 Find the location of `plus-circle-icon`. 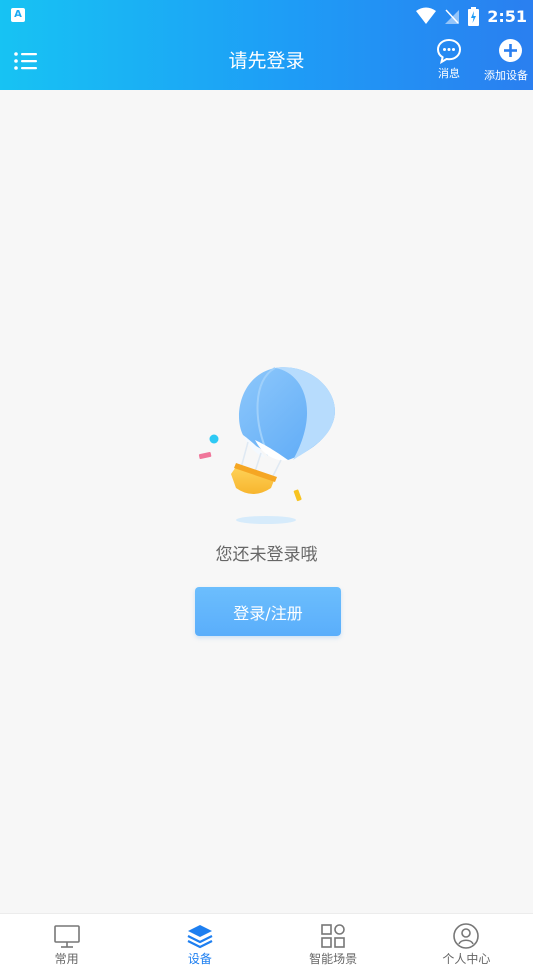

plus-circle-icon is located at coordinates (510, 50).